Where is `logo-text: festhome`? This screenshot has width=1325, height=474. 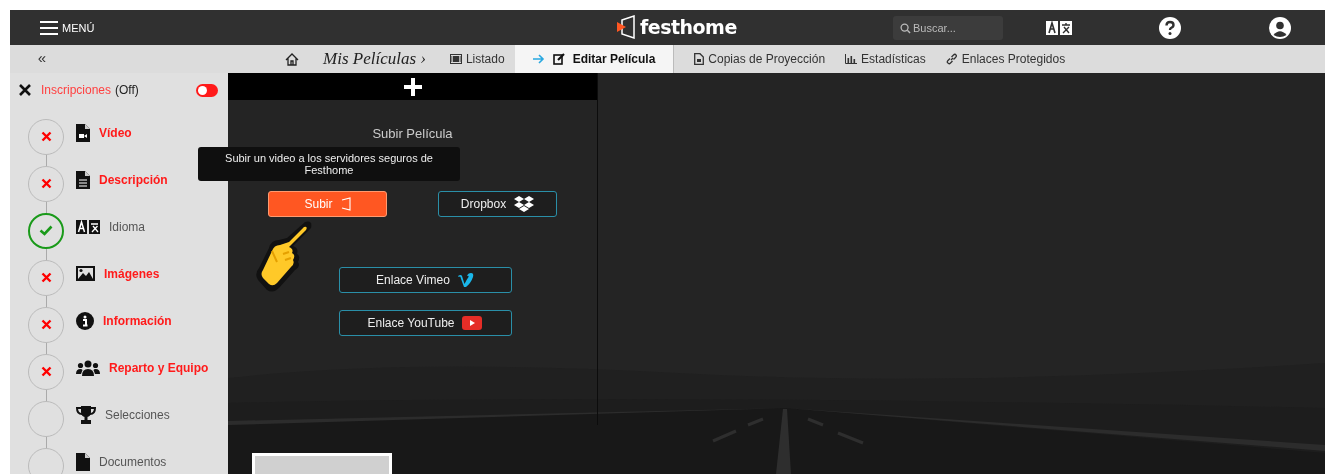
logo-text: festhome is located at coordinates (688, 27).